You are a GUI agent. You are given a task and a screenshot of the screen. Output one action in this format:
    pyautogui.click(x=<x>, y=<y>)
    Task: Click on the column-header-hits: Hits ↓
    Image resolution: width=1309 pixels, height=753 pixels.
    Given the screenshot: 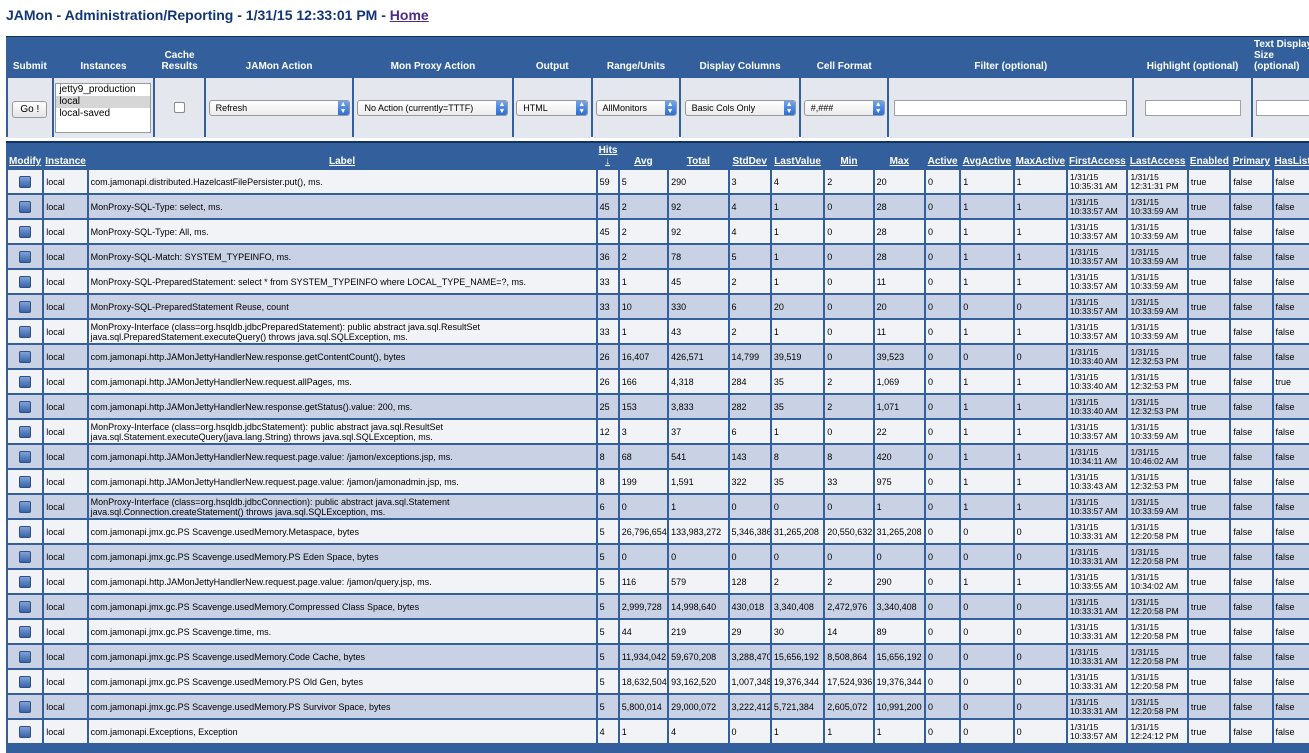 What is the action you would take?
    pyautogui.click(x=608, y=156)
    